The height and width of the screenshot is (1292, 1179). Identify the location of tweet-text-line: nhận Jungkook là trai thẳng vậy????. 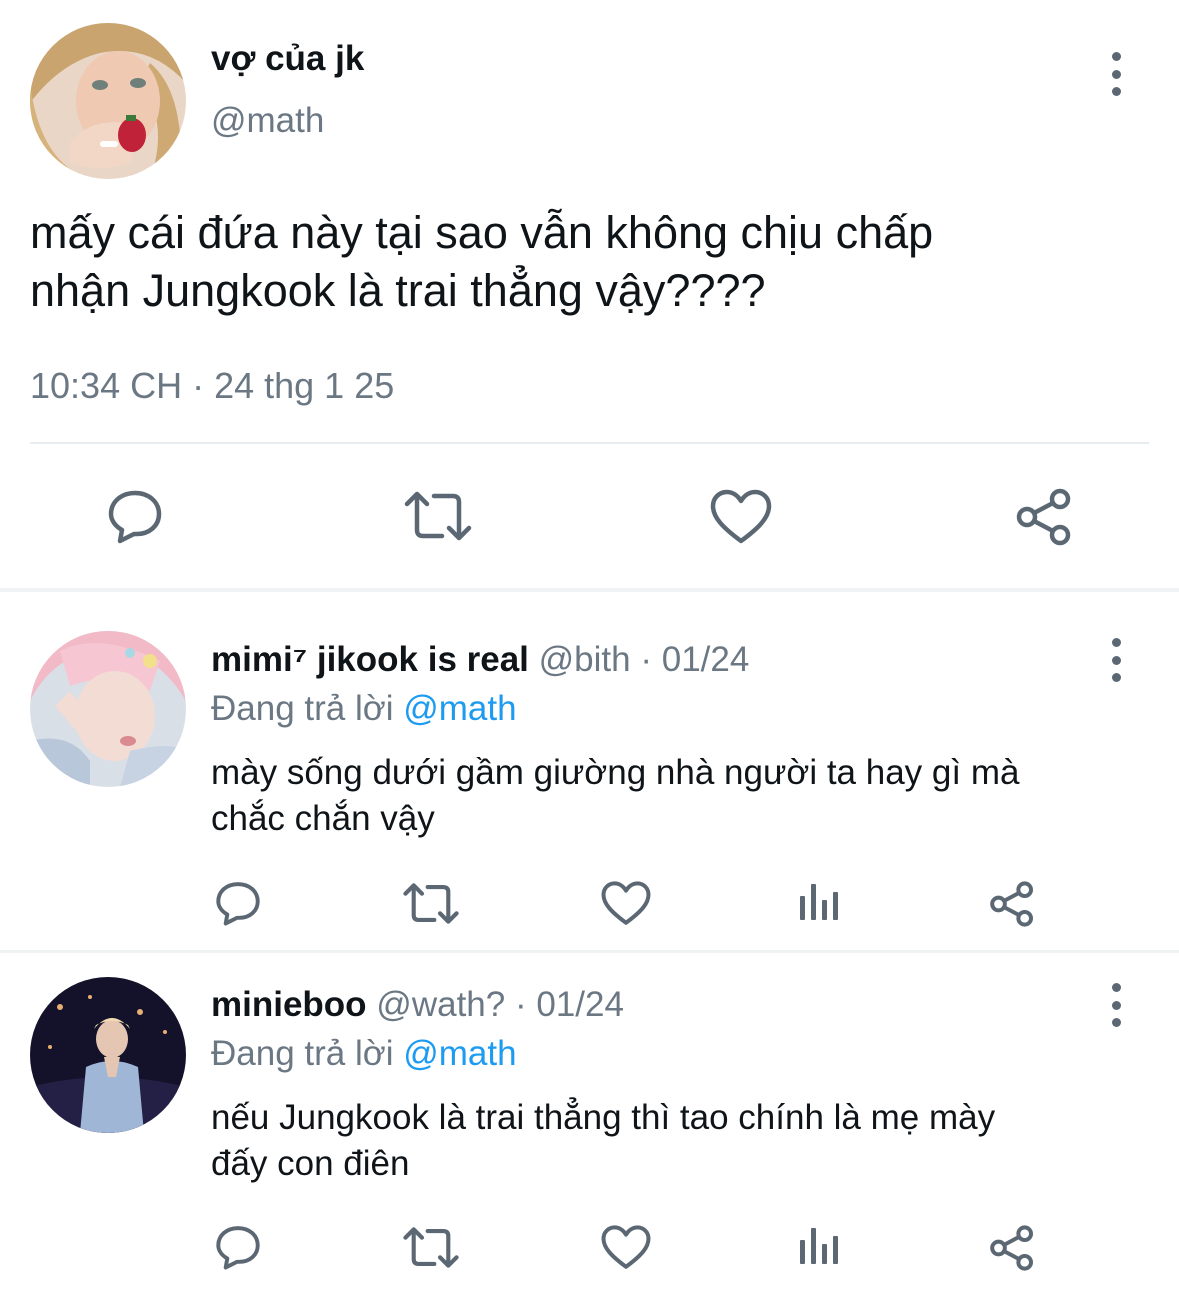
(398, 290).